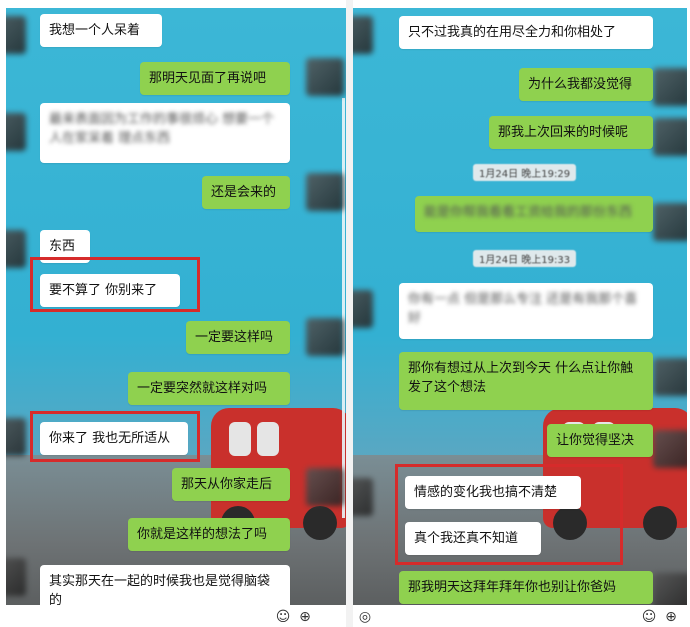 Image resolution: width=690 pixels, height=627 pixels. Describe the element at coordinates (526, 381) in the screenshot. I see `message-sent: 那你有想过从上次到今天 什么点让你触发了这个想法` at that location.